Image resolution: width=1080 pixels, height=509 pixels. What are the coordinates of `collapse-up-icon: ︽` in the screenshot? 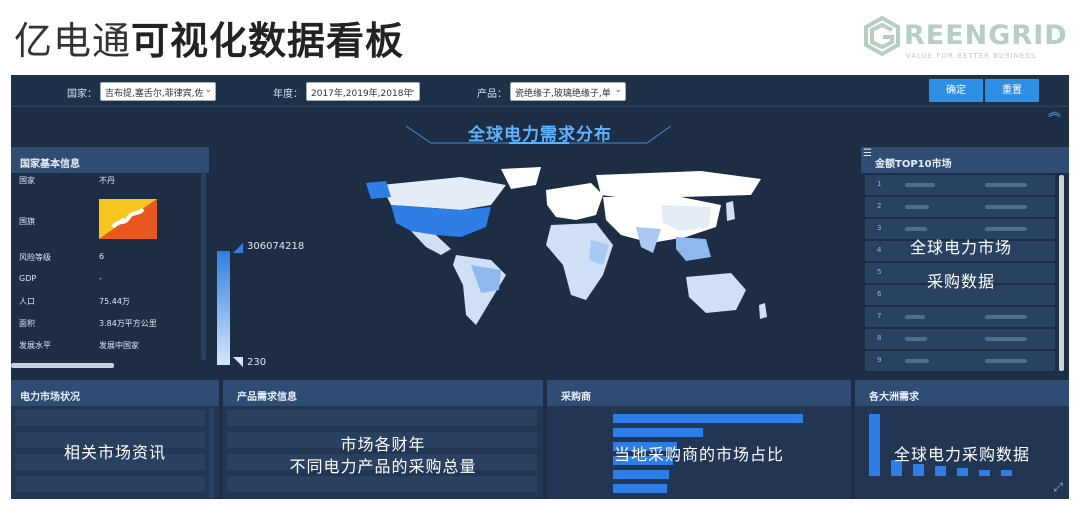 It's located at (1054, 112).